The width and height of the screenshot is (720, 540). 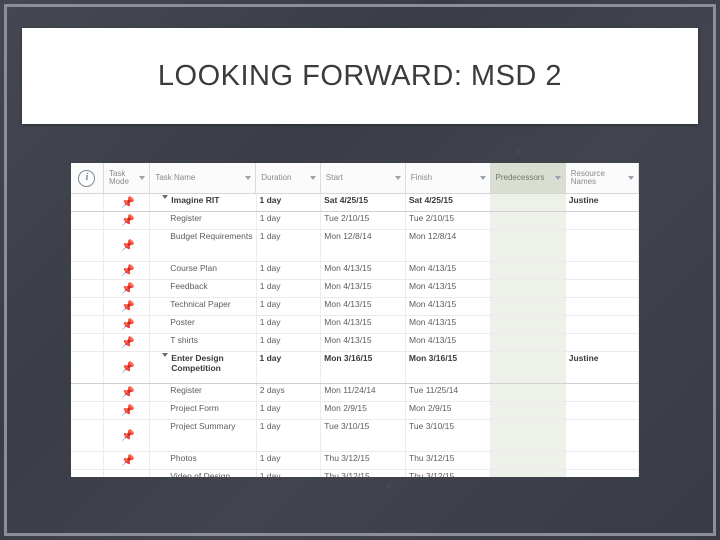 I want to click on start-cell: Sat 4/25/15, so click(x=363, y=202).